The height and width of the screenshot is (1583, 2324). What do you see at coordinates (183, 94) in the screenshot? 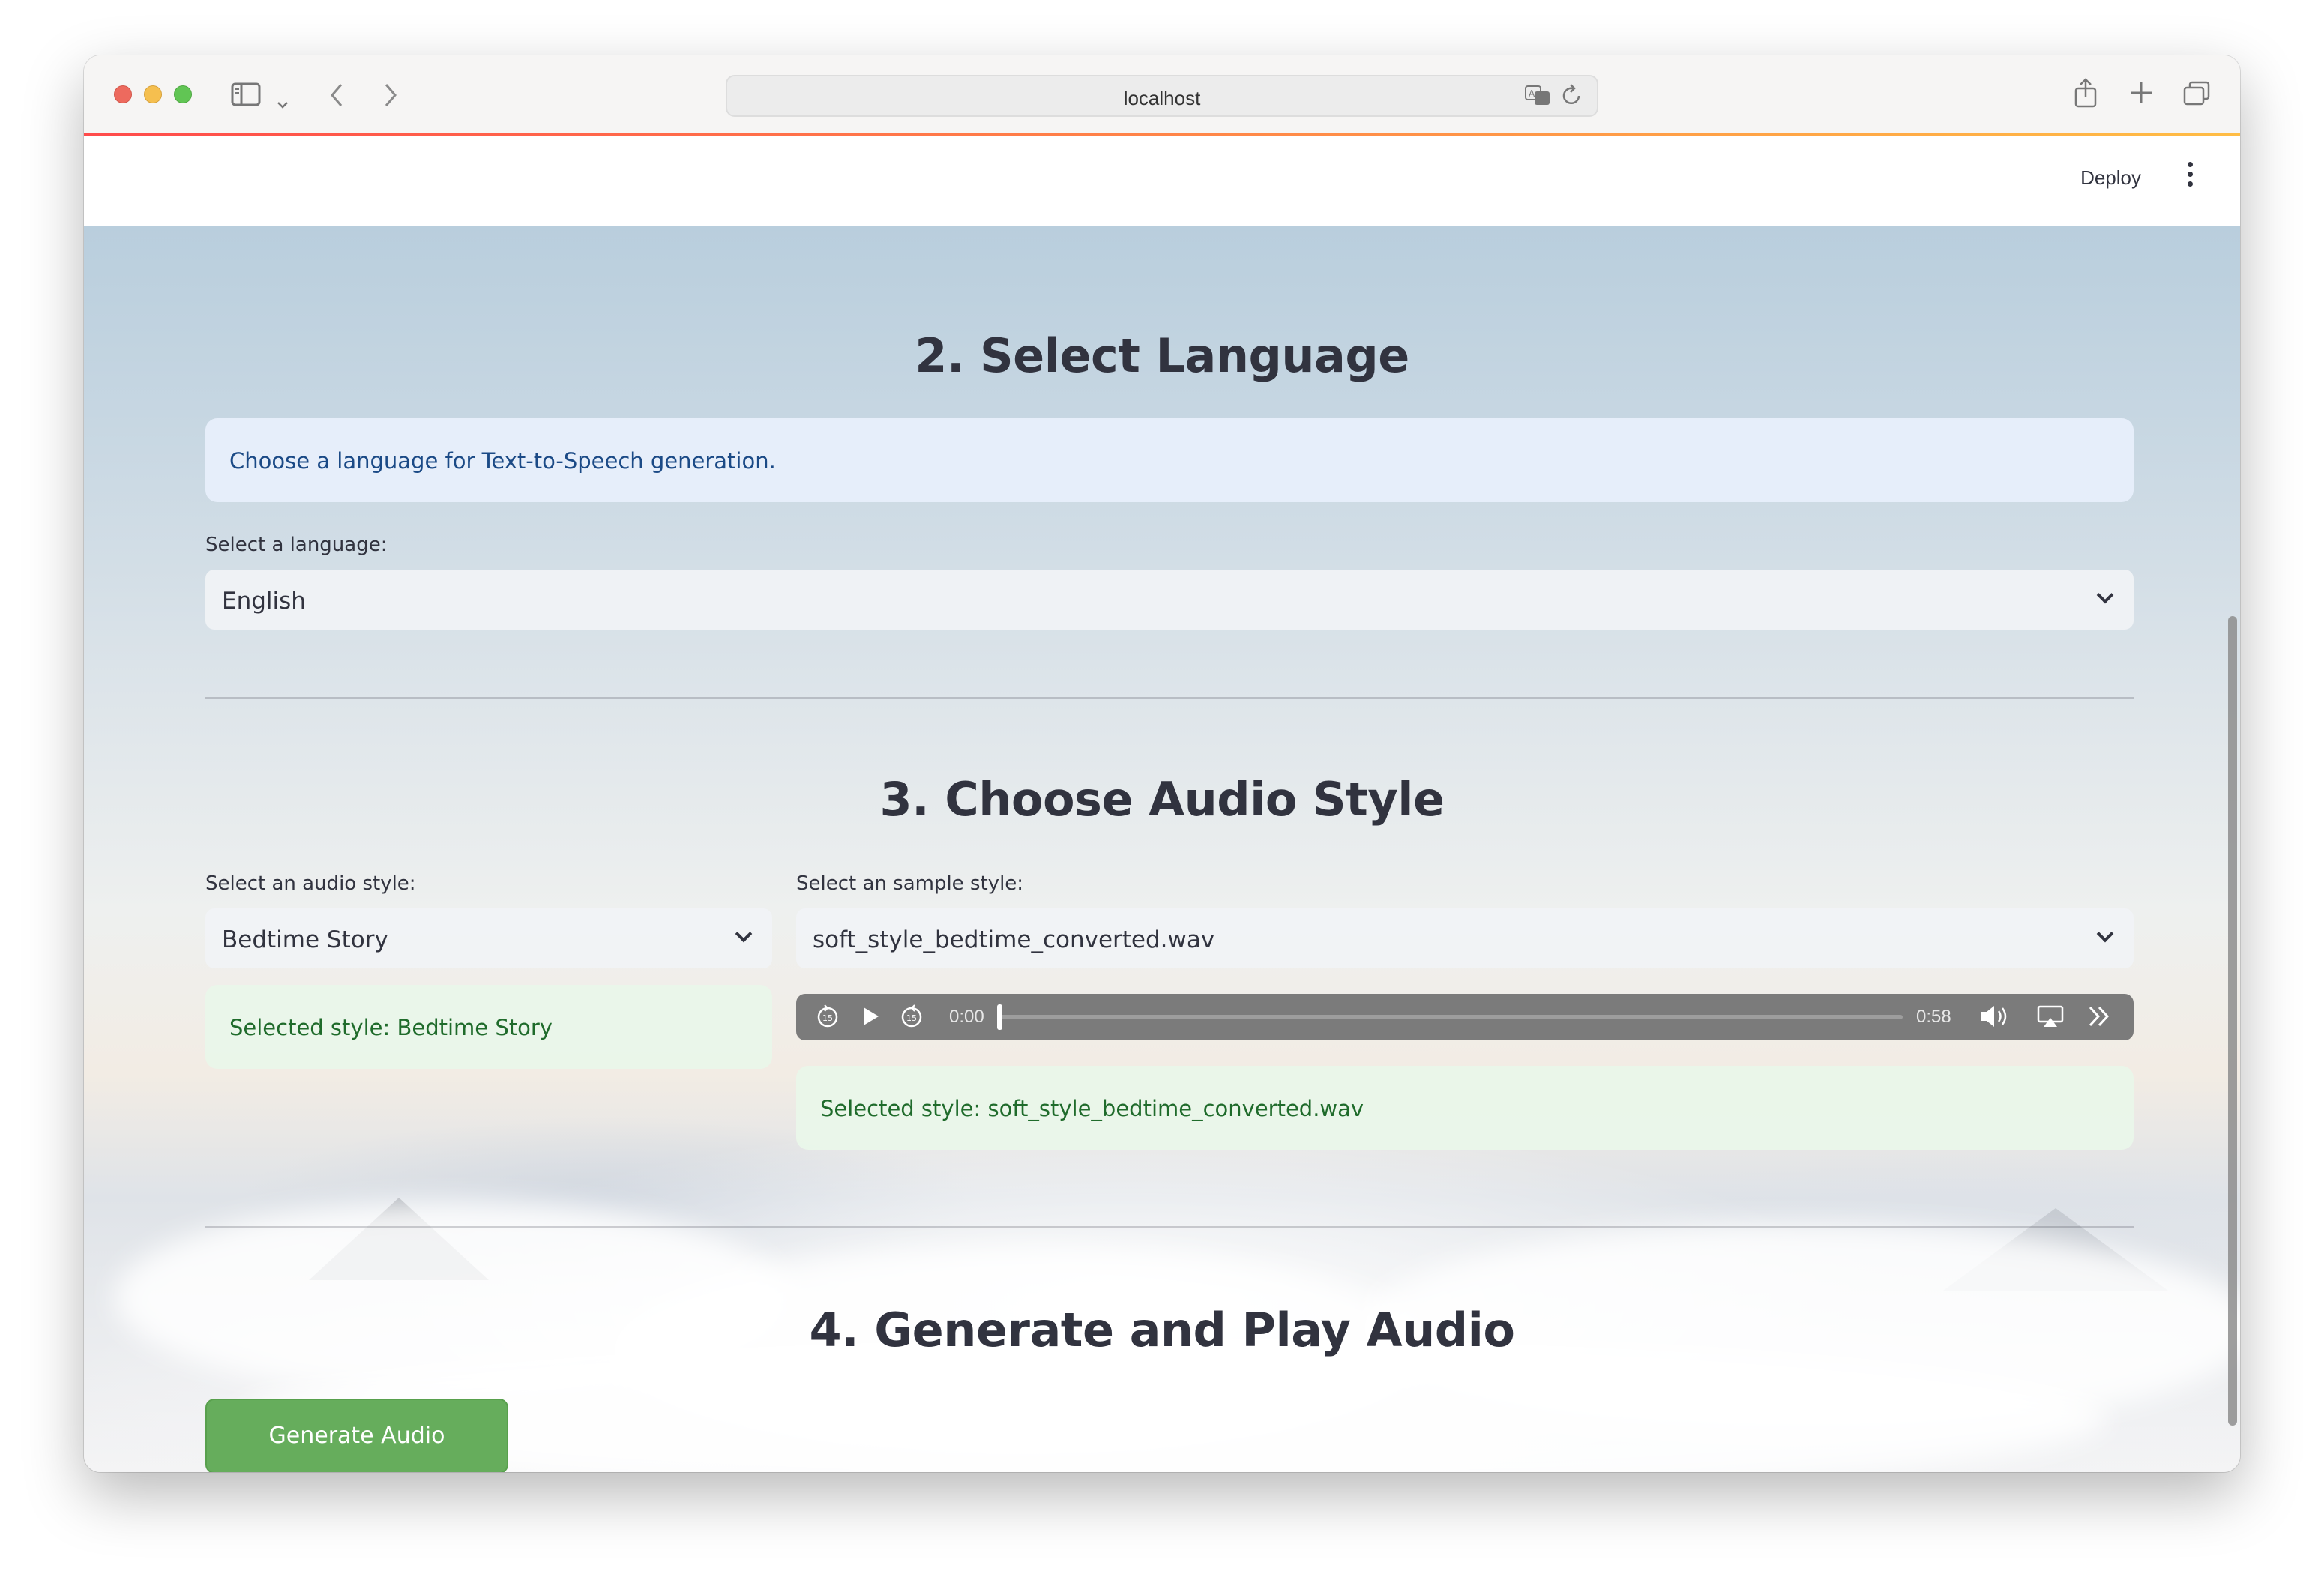
I see `zoom-window-button` at bounding box center [183, 94].